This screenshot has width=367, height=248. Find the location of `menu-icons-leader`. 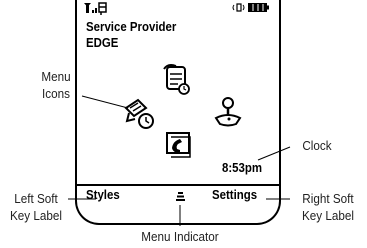

menu-icons-leader is located at coordinates (105, 102).